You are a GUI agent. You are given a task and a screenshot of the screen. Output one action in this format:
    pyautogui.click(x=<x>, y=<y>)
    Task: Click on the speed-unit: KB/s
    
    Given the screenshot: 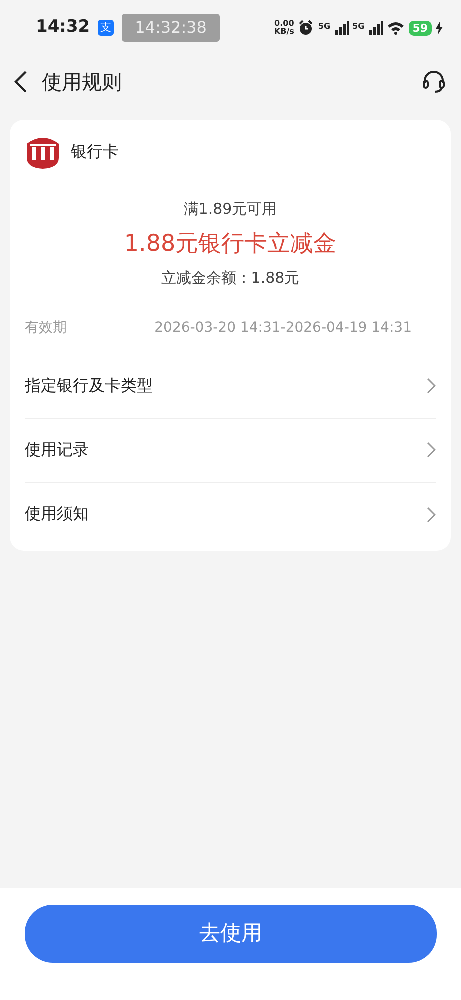 What is the action you would take?
    pyautogui.click(x=284, y=32)
    